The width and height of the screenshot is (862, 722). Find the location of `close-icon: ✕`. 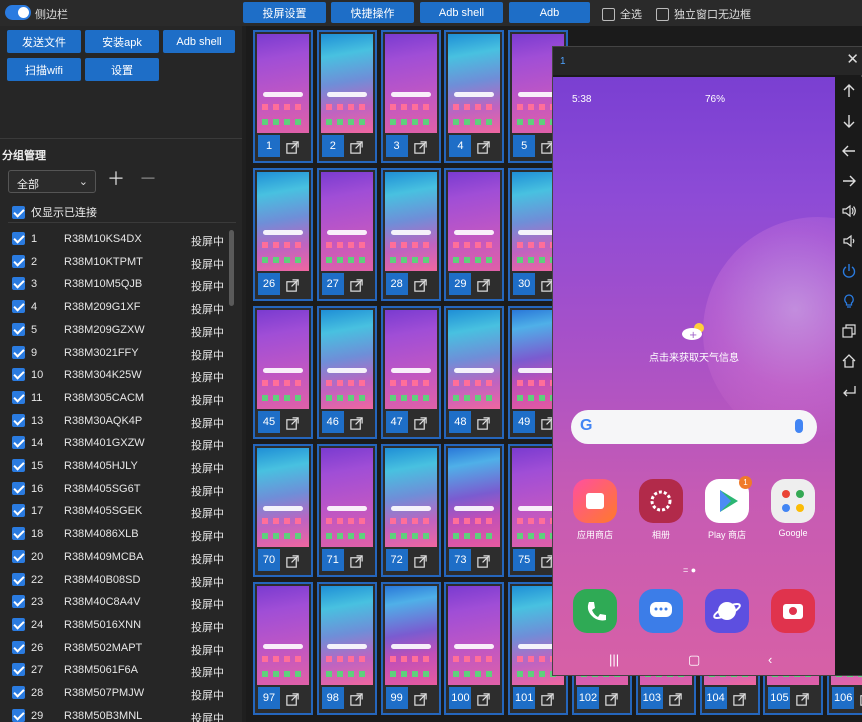

close-icon: ✕ is located at coordinates (852, 60).